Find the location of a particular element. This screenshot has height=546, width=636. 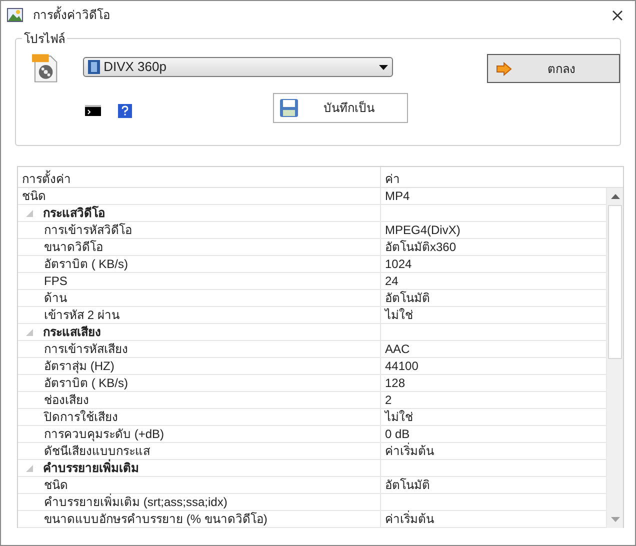

property-value: อัตโนมัติx360 is located at coordinates (420, 247).